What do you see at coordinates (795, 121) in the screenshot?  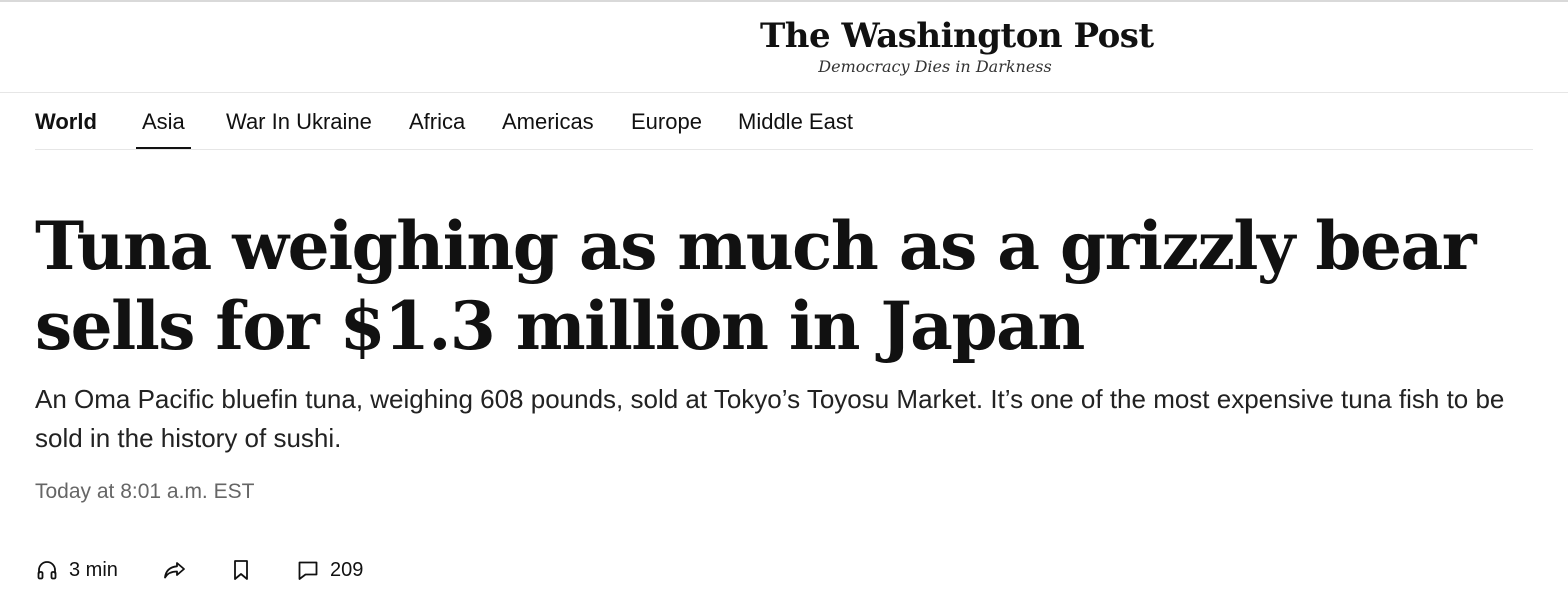 I see `nav-item-middle-east: Middle East` at bounding box center [795, 121].